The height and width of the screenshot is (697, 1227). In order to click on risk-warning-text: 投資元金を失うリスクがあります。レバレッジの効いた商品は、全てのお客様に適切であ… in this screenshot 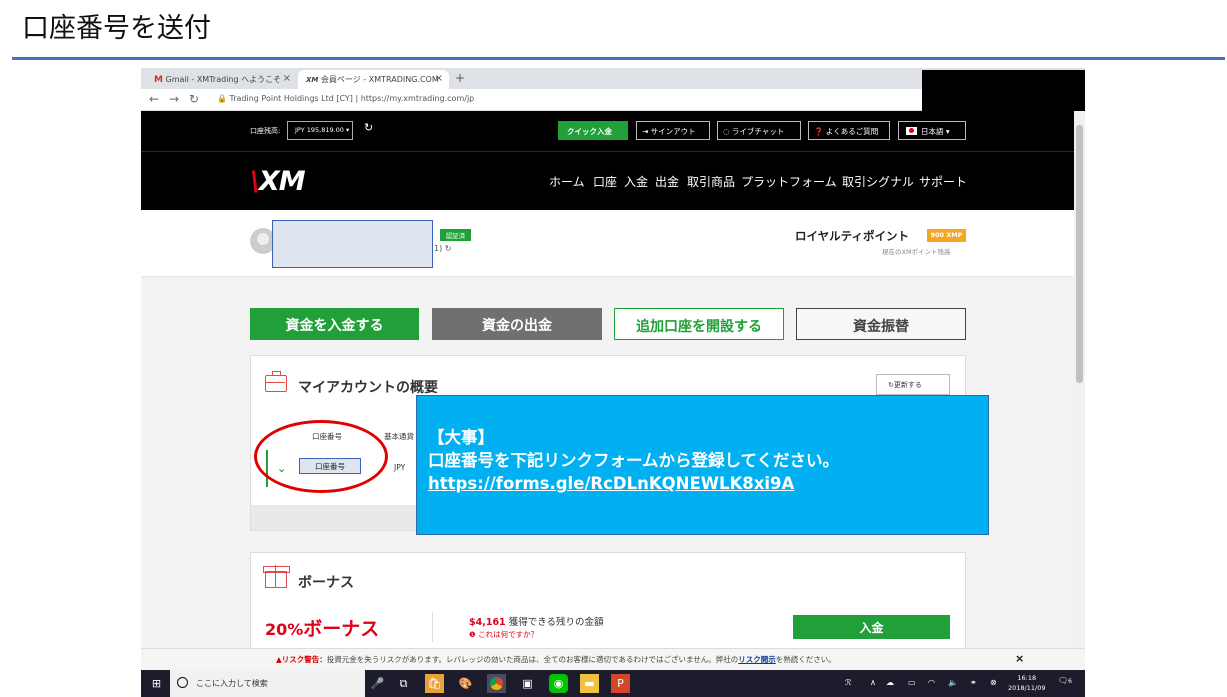, I will do `click(532, 659)`.